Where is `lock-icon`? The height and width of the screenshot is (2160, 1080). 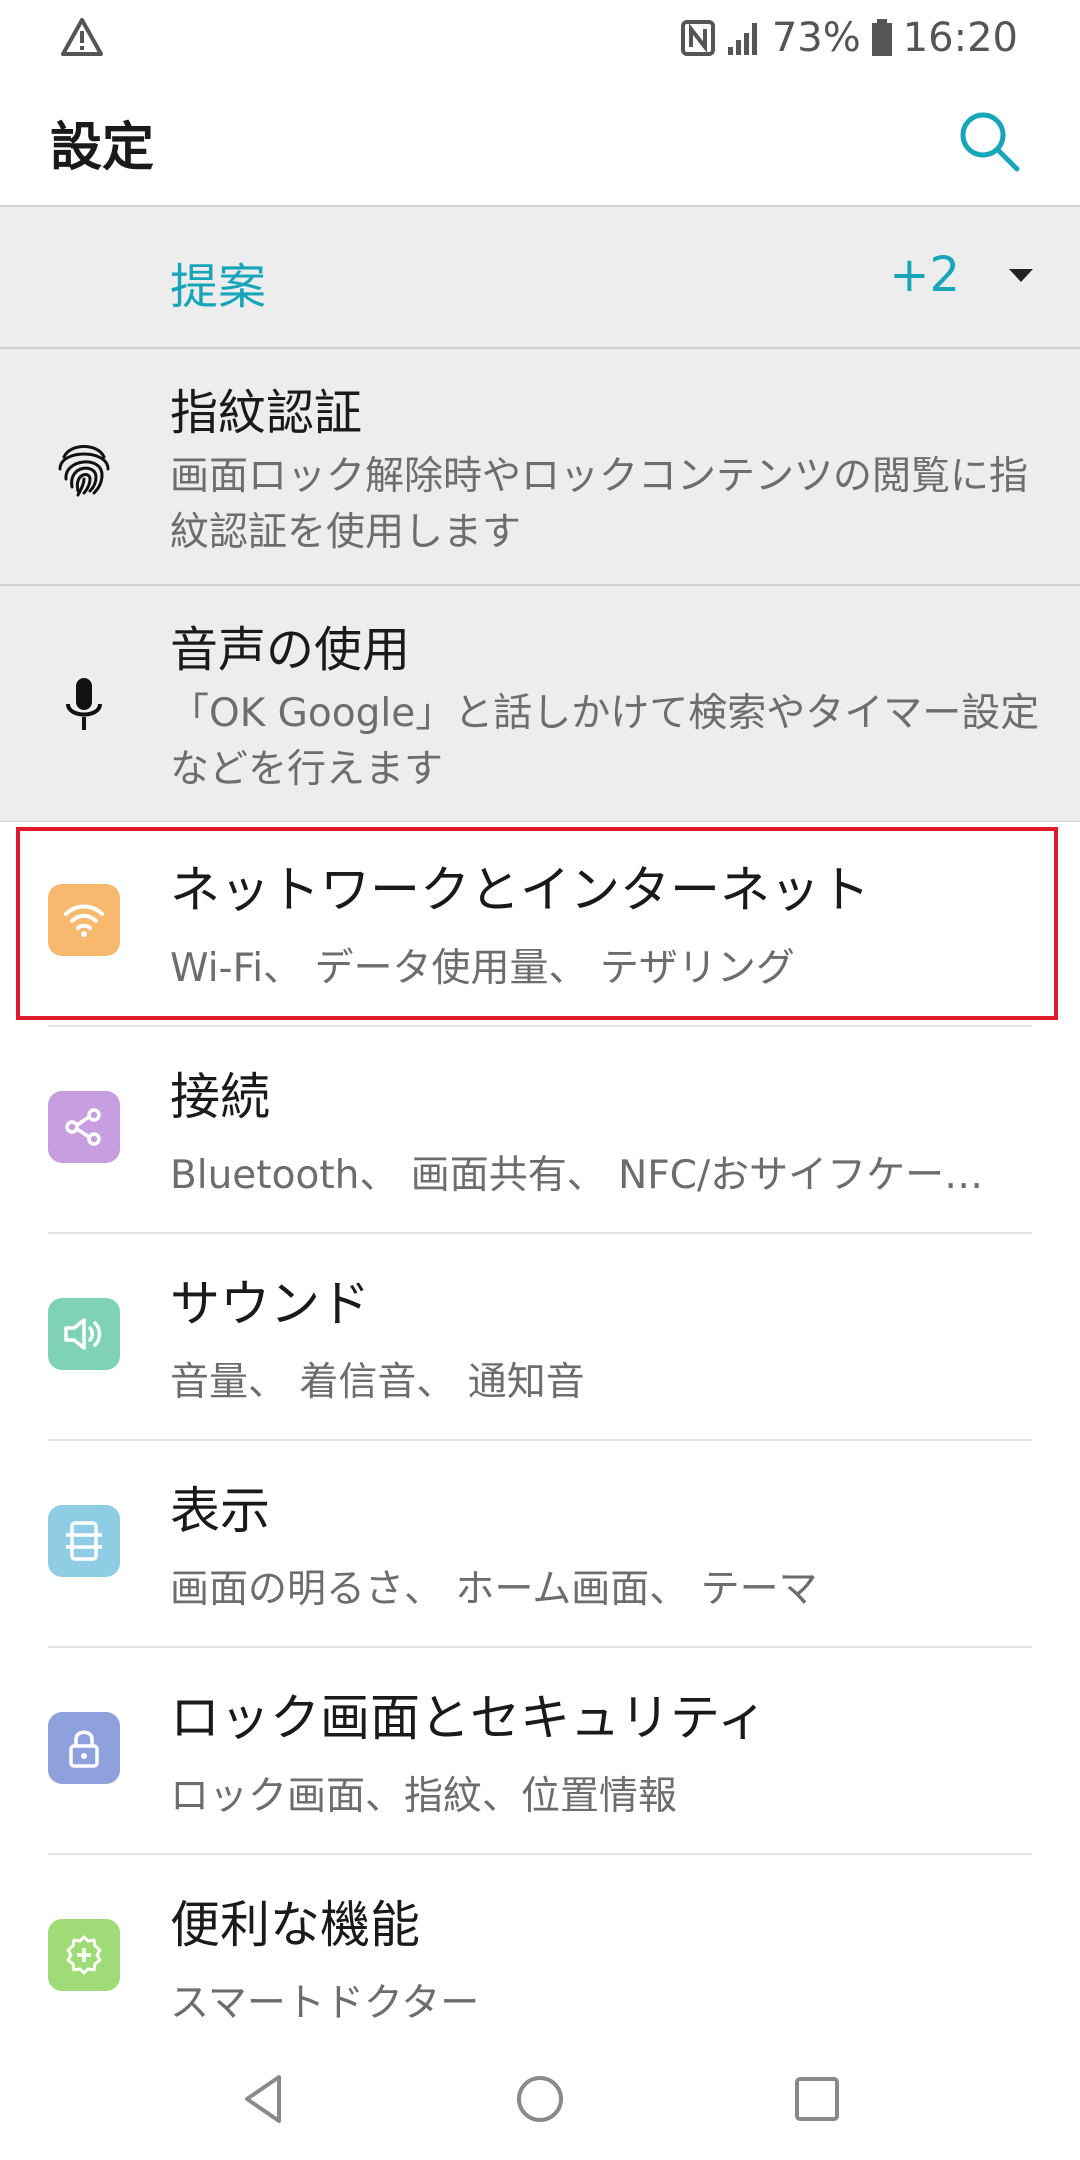 lock-icon is located at coordinates (84, 1748).